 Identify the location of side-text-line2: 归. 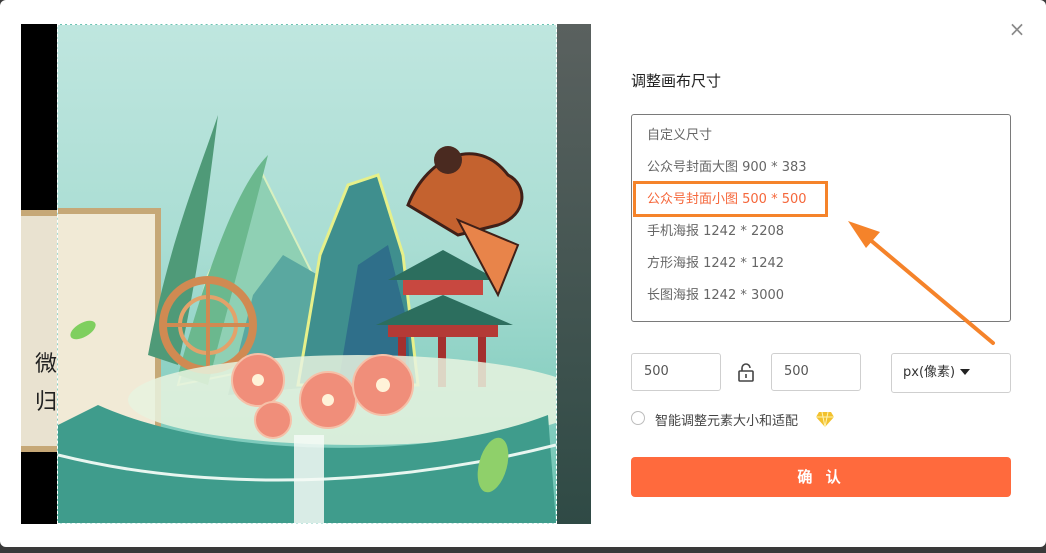
(46, 402).